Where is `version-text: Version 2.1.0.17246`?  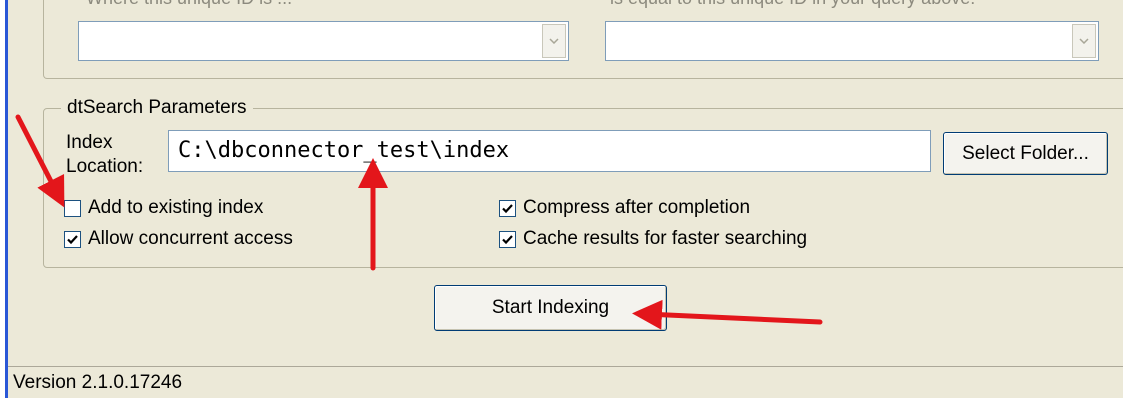 version-text: Version 2.1.0.17246 is located at coordinates (98, 382).